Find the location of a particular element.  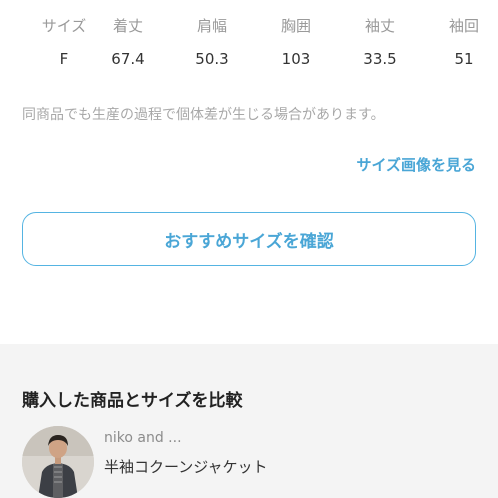

sleeve-header: 袖丈 is located at coordinates (379, 26).